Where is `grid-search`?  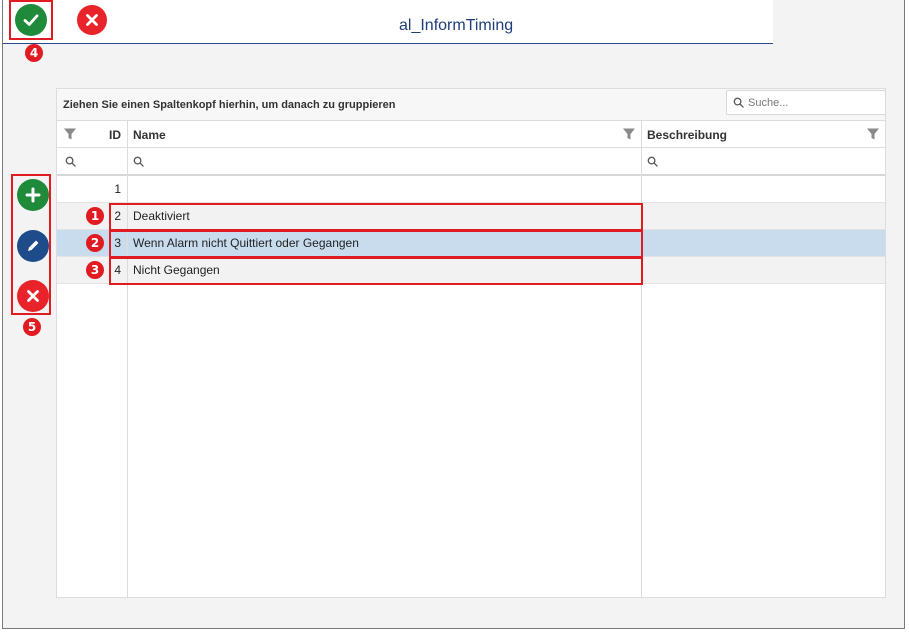
grid-search is located at coordinates (806, 102).